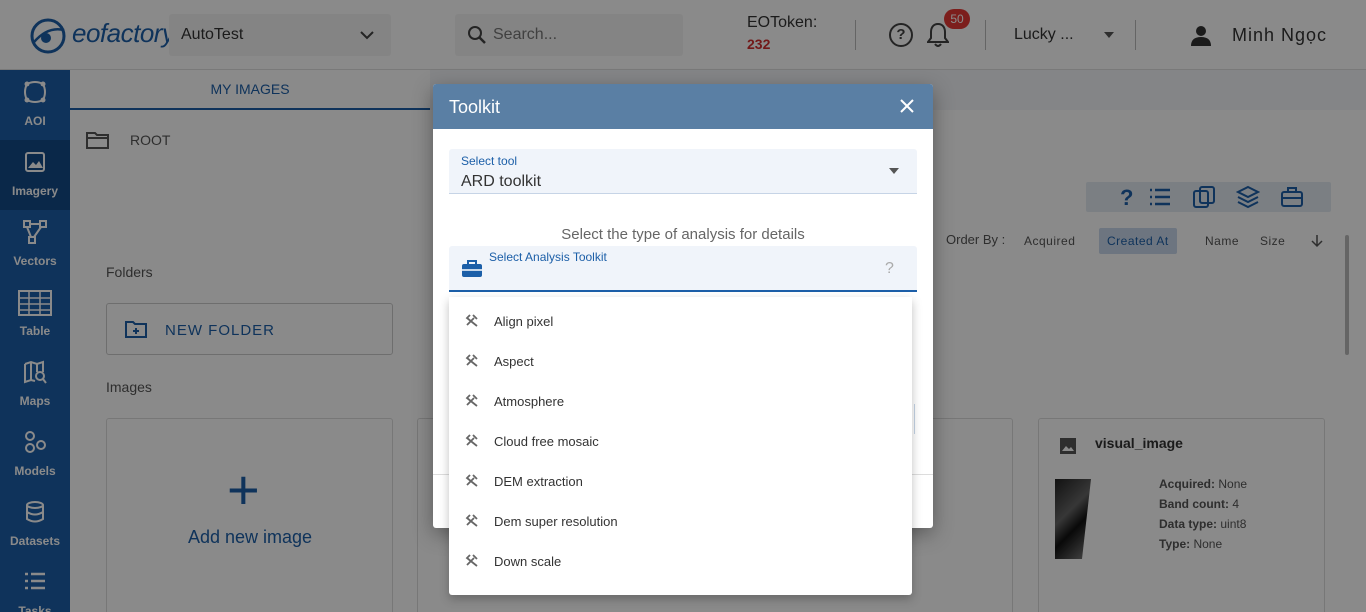 This screenshot has width=1366, height=612. Describe the element at coordinates (489, 161) in the screenshot. I see `select-tool-label: Select tool` at that location.